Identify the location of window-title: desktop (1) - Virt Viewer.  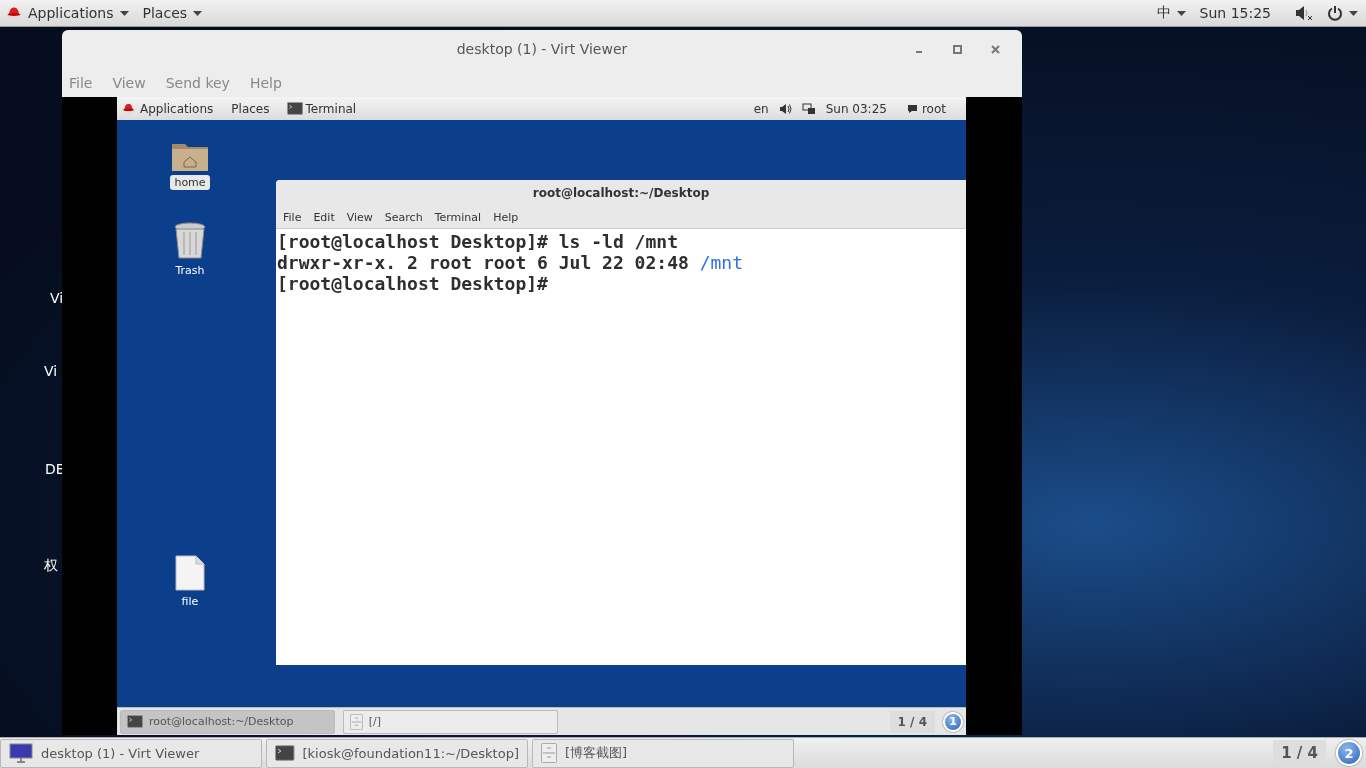
(542, 49).